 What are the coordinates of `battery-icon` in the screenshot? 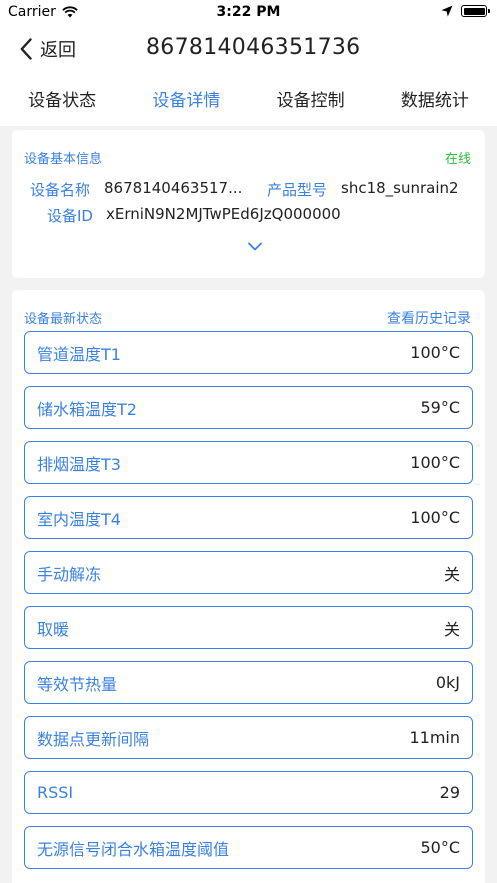 It's located at (475, 11).